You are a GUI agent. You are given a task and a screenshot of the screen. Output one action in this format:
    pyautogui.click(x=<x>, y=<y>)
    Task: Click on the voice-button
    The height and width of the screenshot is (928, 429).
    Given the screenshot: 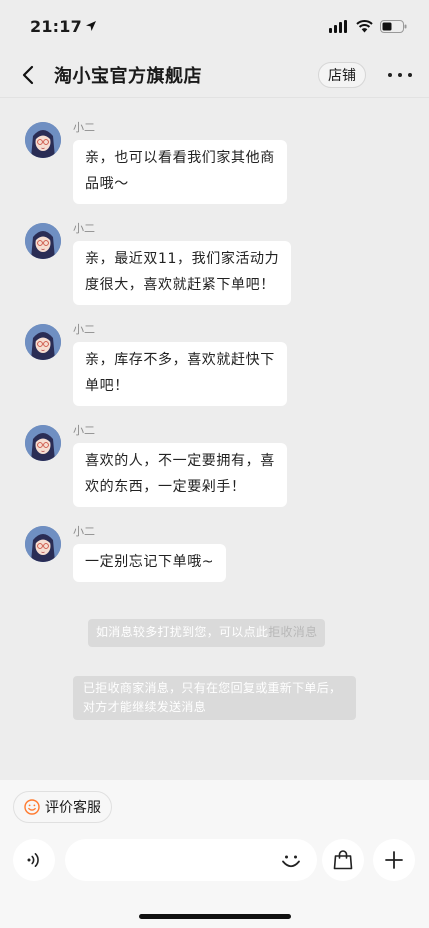 What is the action you would take?
    pyautogui.click(x=34, y=860)
    